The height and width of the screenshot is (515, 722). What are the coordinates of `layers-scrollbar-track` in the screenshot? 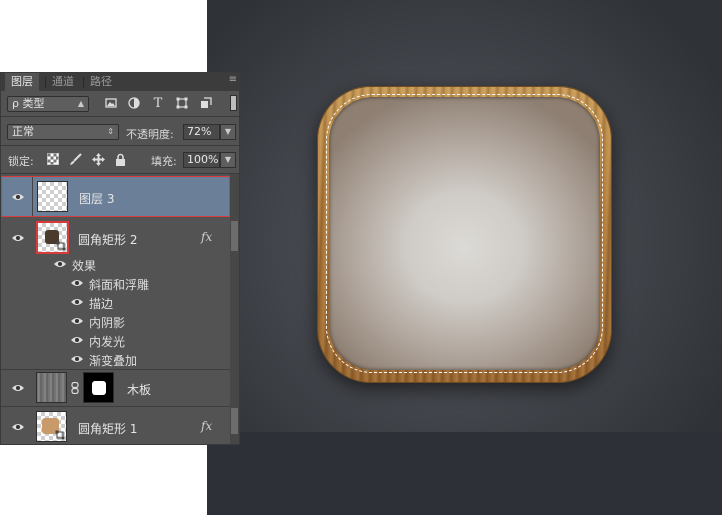 It's located at (234, 309).